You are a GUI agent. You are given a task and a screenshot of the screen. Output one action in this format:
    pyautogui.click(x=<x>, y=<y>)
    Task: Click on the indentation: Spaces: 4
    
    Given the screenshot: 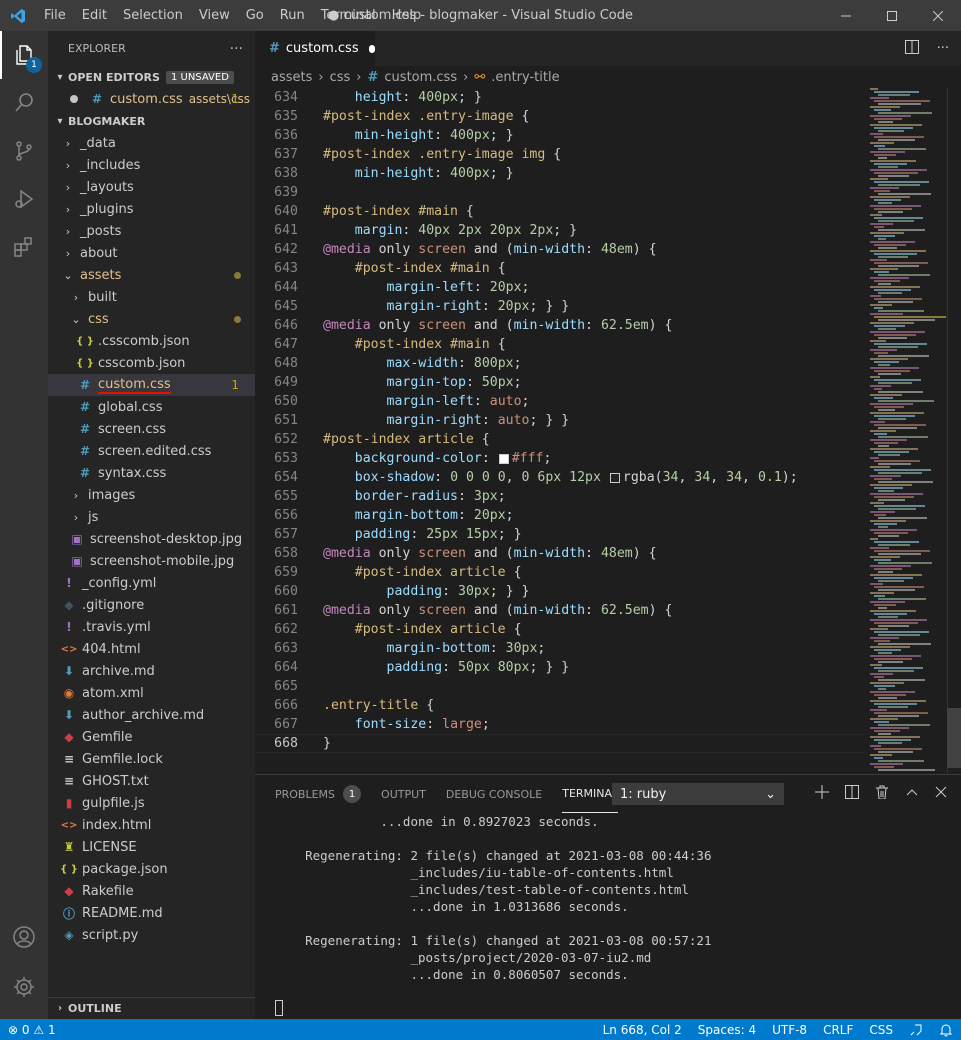 What is the action you would take?
    pyautogui.click(x=727, y=1029)
    